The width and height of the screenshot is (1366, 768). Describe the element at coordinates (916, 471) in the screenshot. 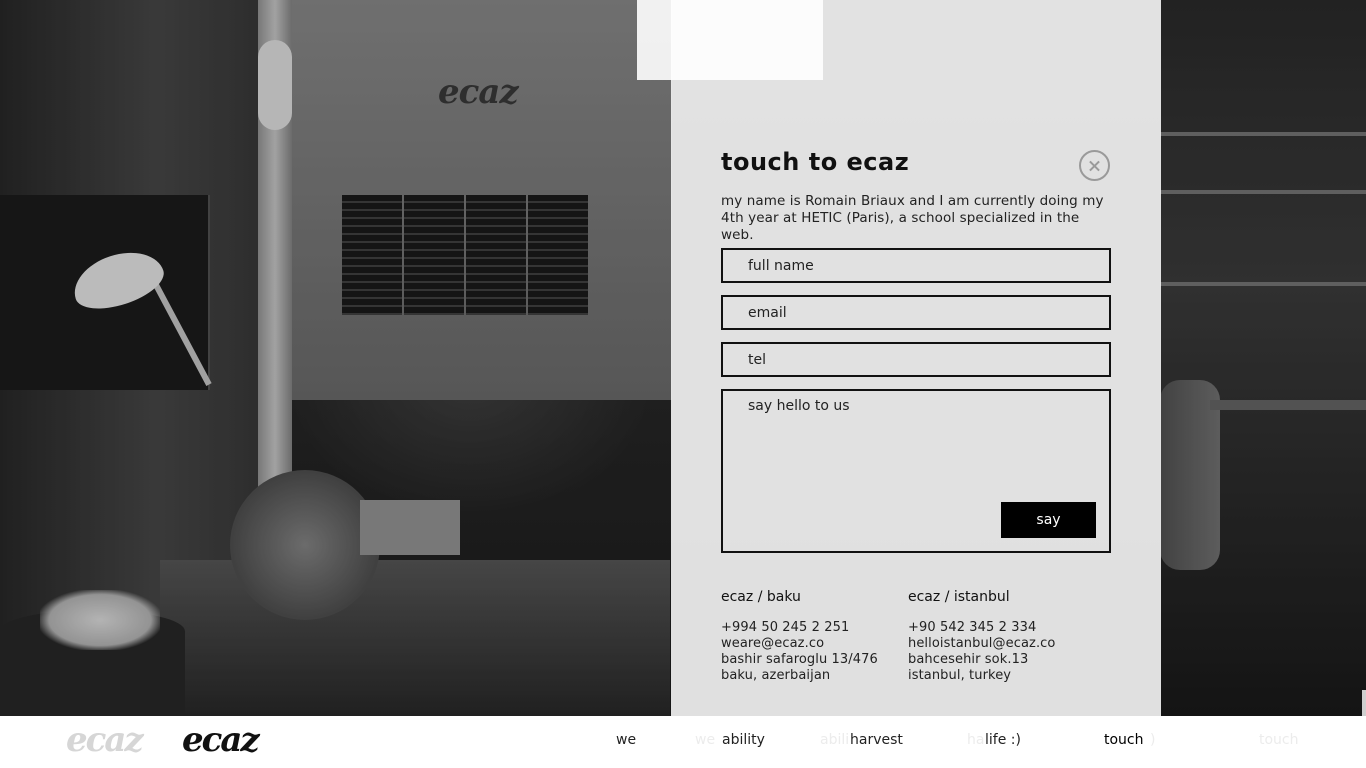

I see `message-box: say` at that location.